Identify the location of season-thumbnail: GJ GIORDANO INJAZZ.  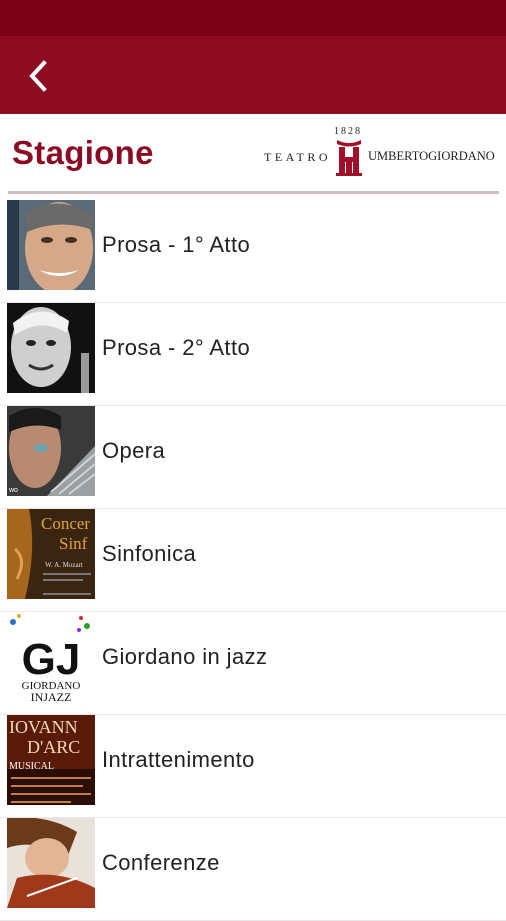
(51, 657).